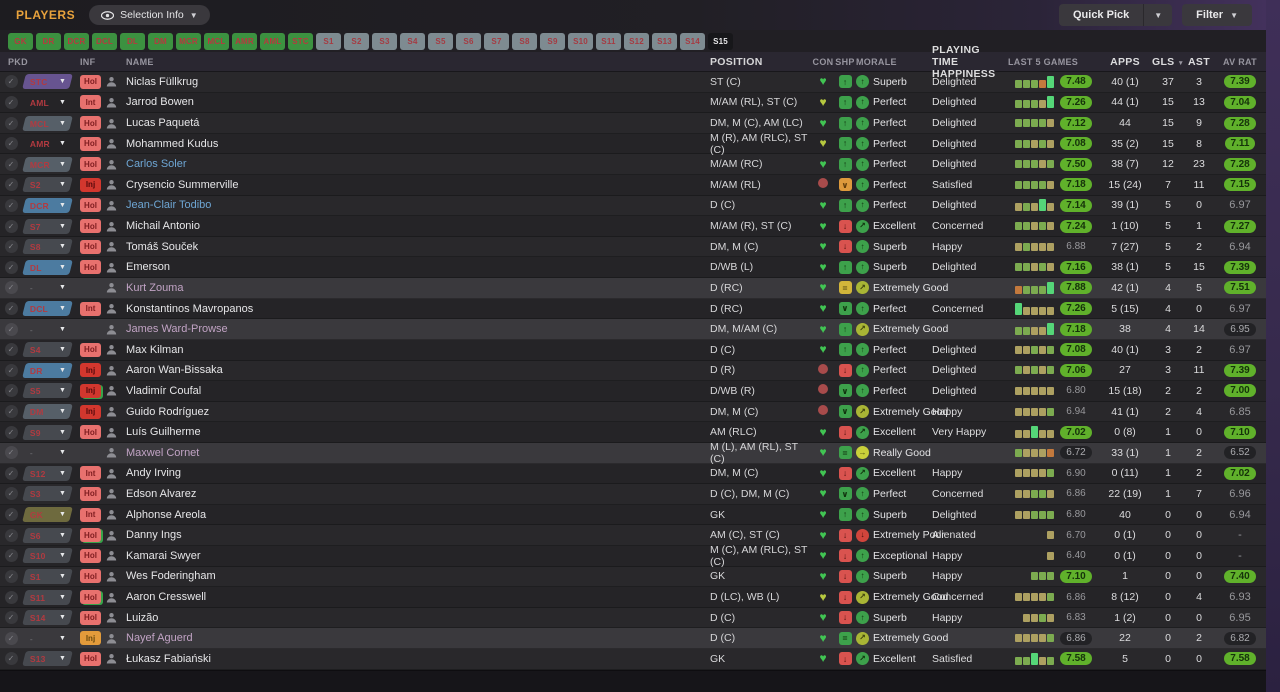 The image size is (1280, 692). Describe the element at coordinates (970, 62) in the screenshot. I see `column-header-playing-time: PLAYING TIME HAPPINESS` at that location.